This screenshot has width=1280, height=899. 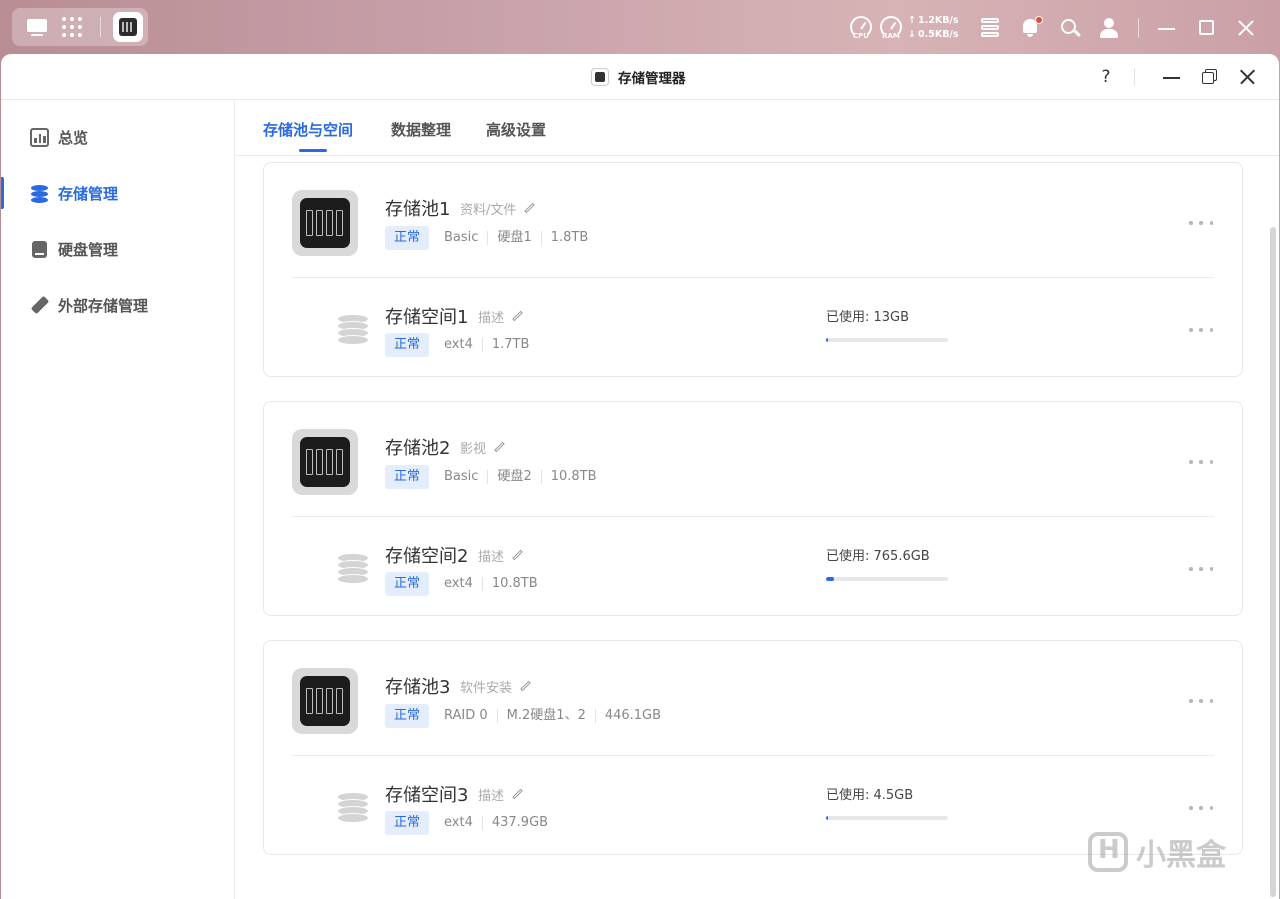 What do you see at coordinates (100, 27) in the screenshot?
I see `taskbar-divider` at bounding box center [100, 27].